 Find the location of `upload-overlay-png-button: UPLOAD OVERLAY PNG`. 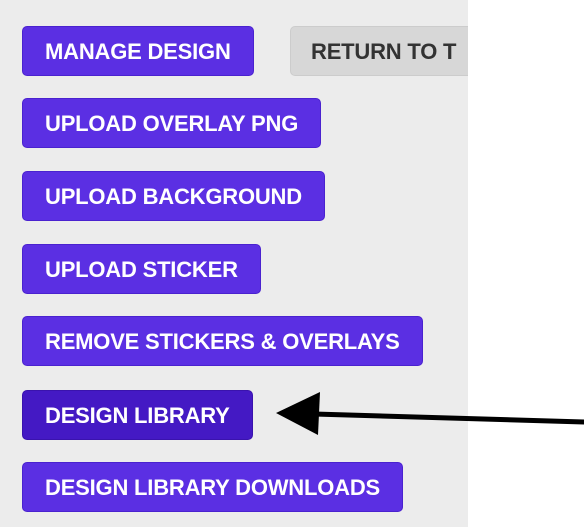

upload-overlay-png-button: UPLOAD OVERLAY PNG is located at coordinates (172, 123).